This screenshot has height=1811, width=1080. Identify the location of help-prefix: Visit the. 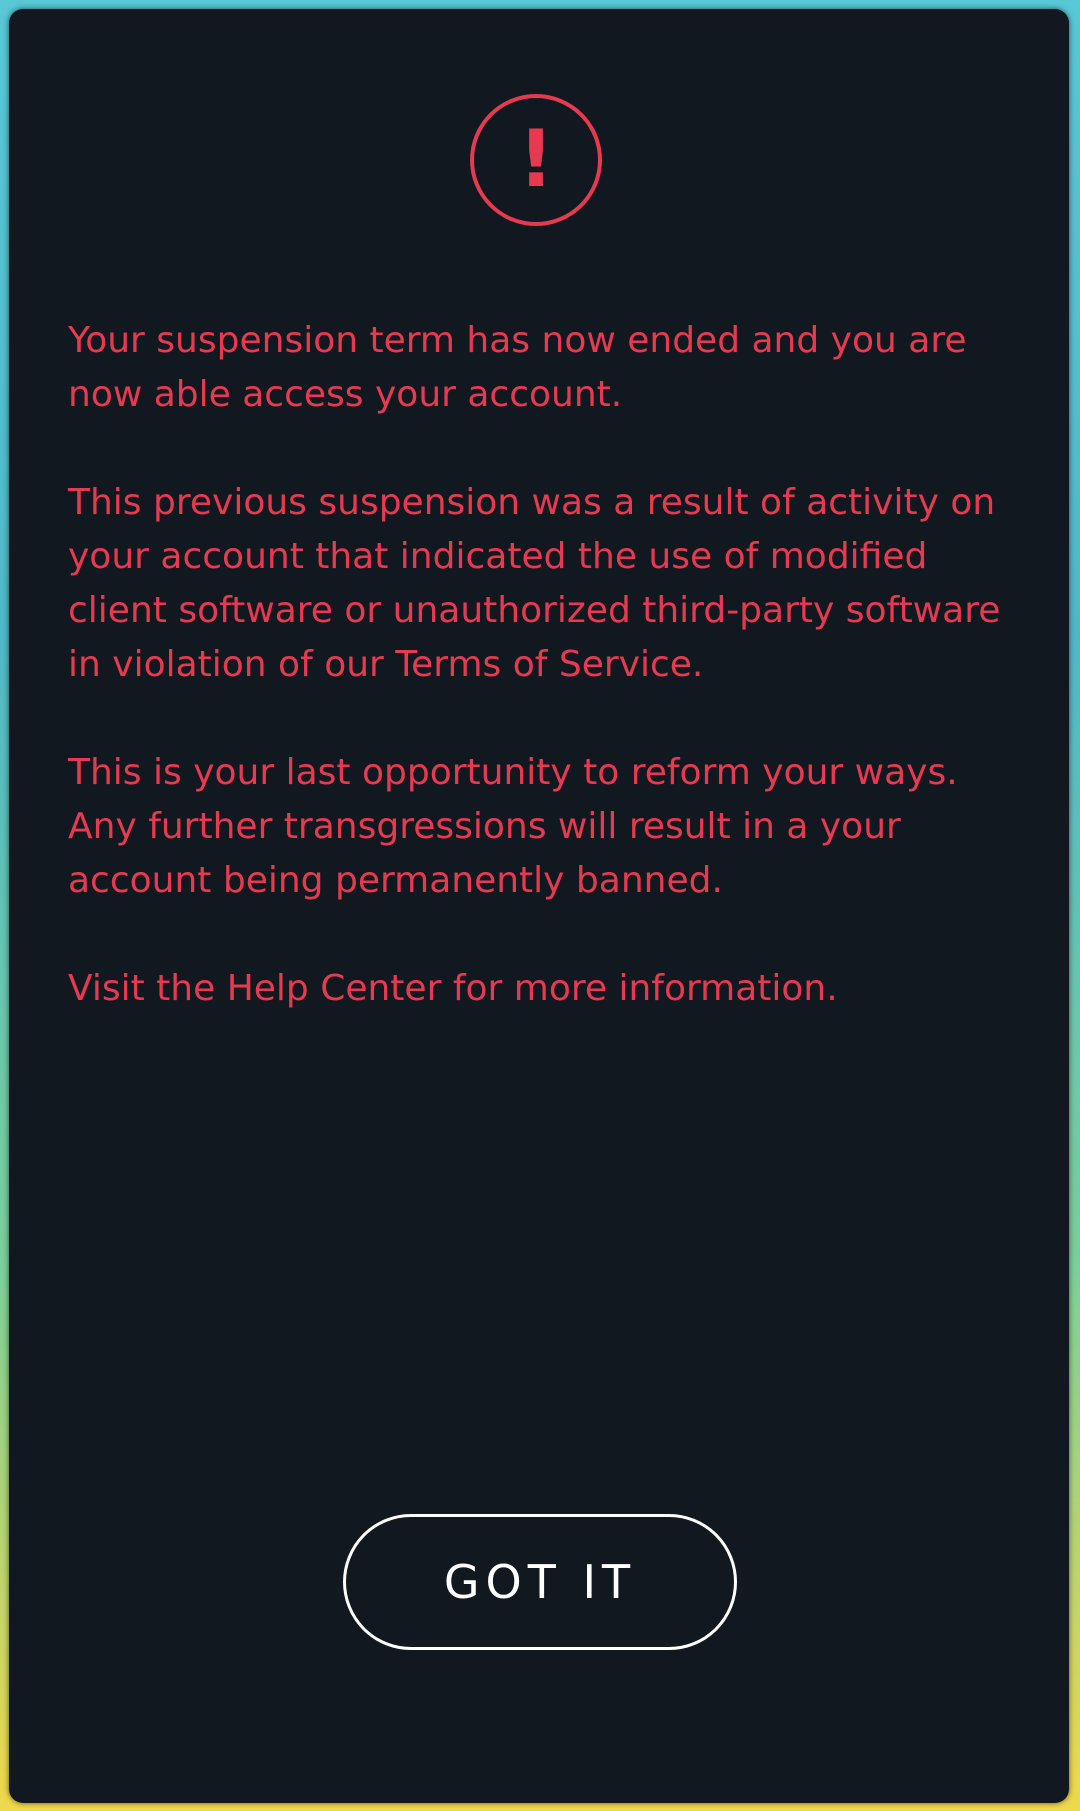
(147, 988).